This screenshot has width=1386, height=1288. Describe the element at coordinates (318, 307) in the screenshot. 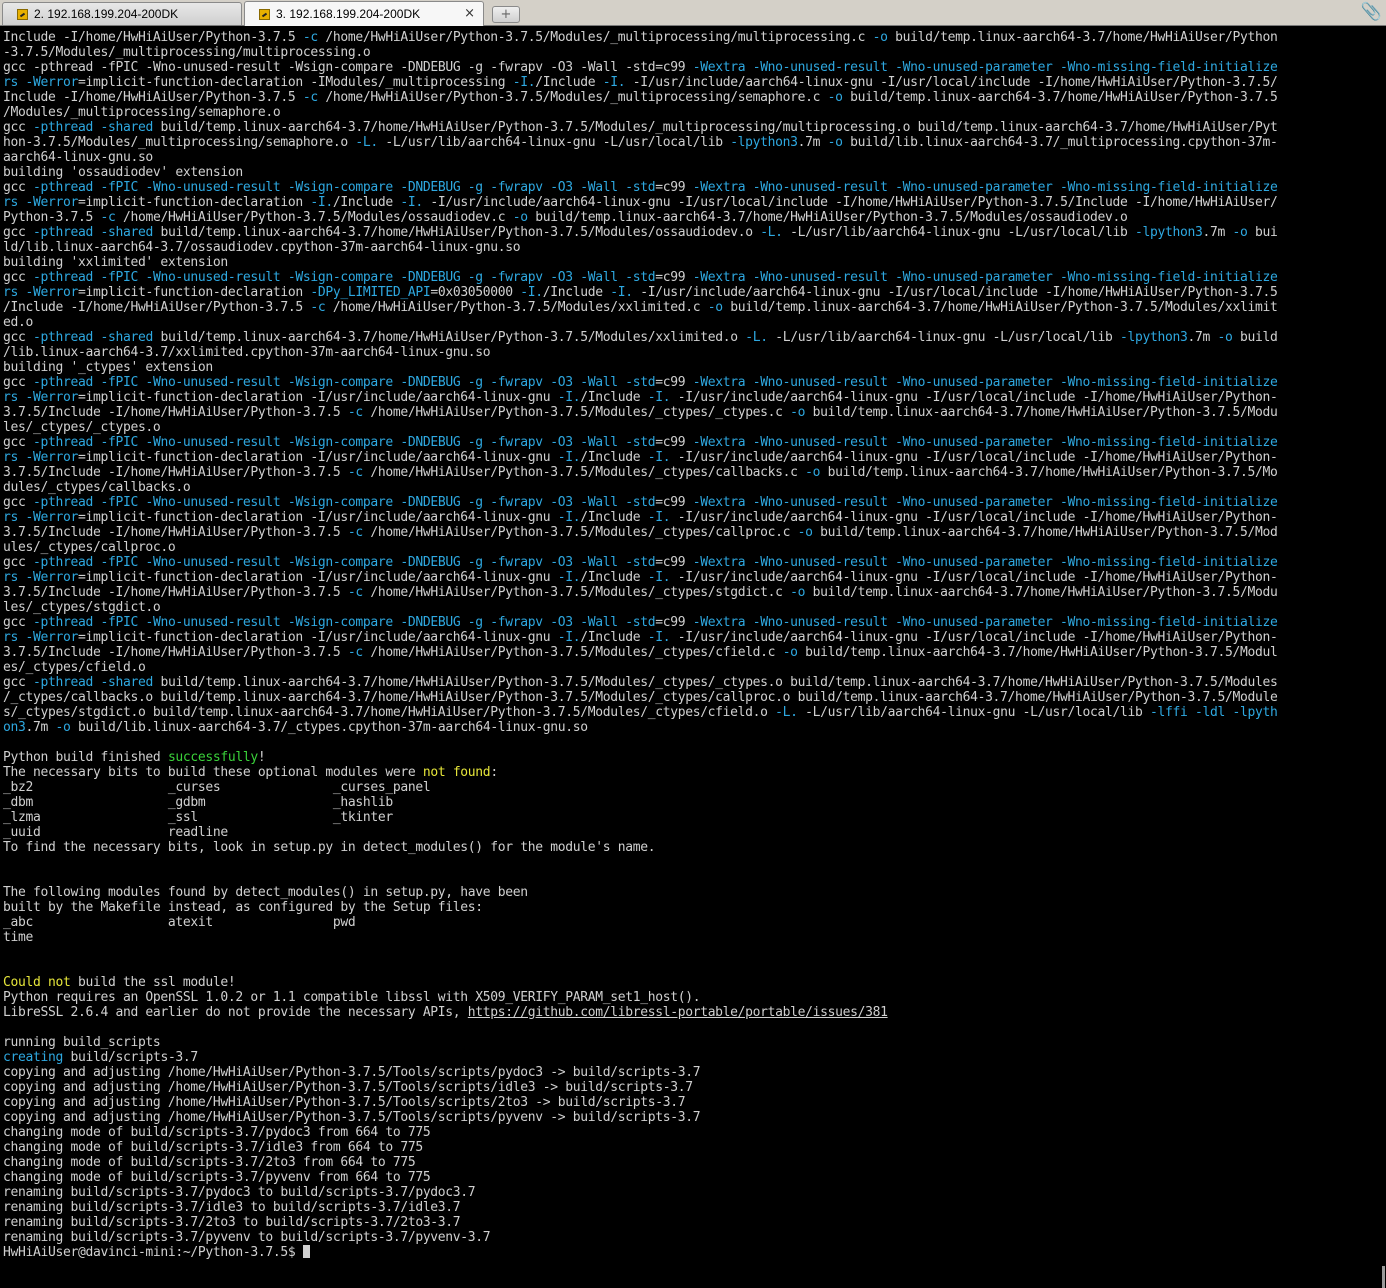

I see `terminal-text: -c` at that location.